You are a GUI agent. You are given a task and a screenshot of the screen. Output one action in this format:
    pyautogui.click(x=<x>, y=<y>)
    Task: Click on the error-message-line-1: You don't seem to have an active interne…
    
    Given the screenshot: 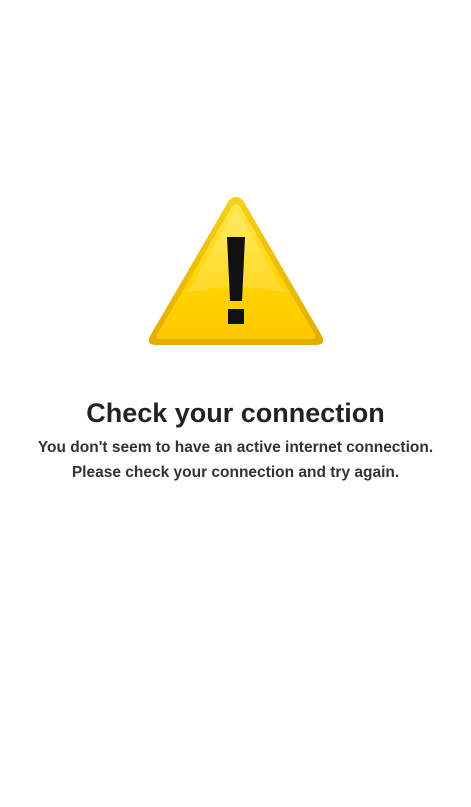 What is the action you would take?
    pyautogui.click(x=235, y=447)
    